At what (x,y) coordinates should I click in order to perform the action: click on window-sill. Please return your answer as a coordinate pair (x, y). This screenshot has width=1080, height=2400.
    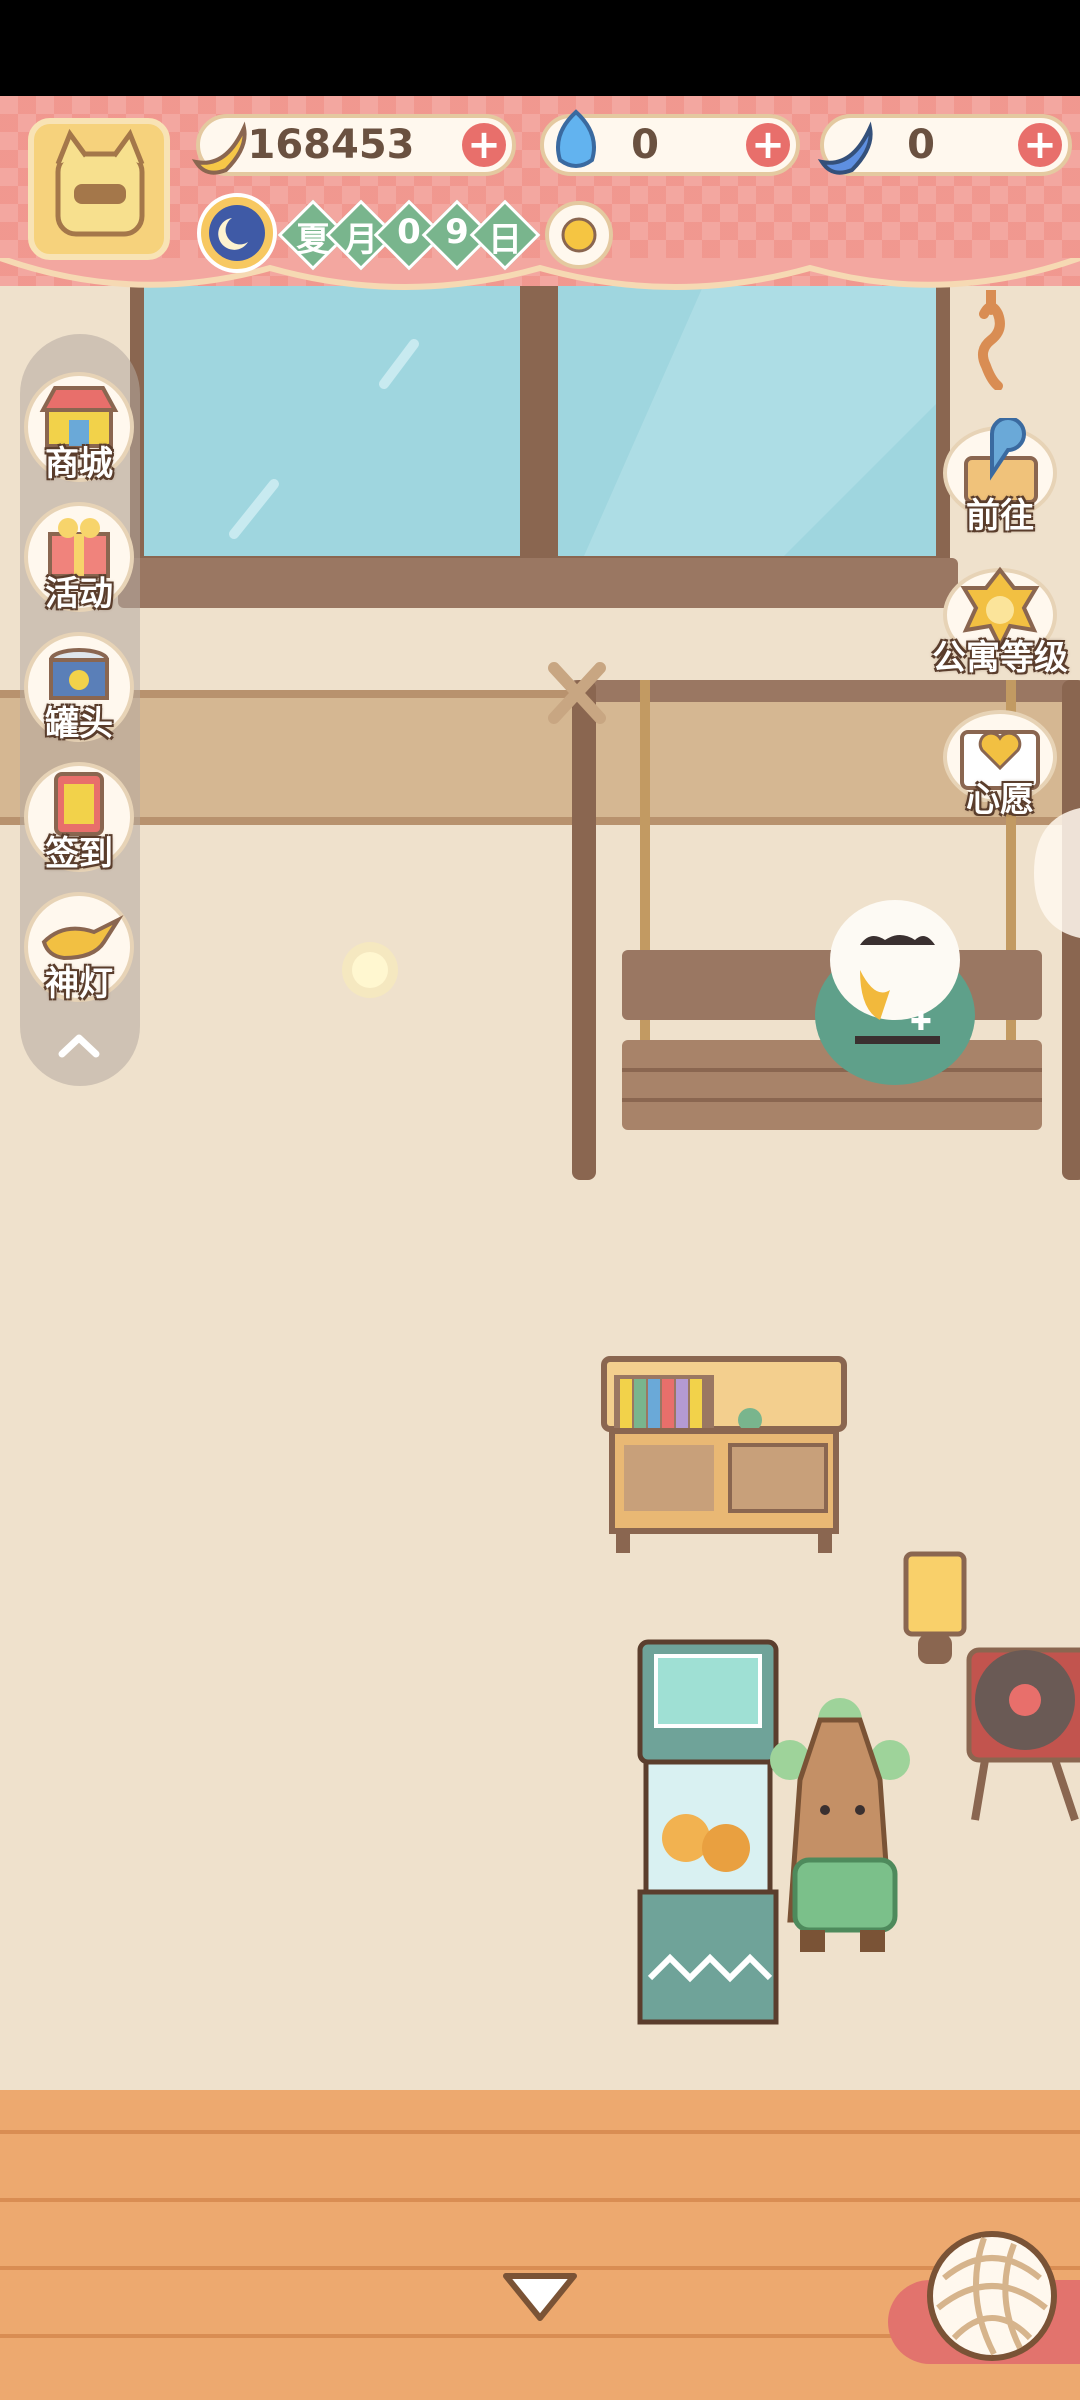
    Looking at the image, I should click on (538, 583).